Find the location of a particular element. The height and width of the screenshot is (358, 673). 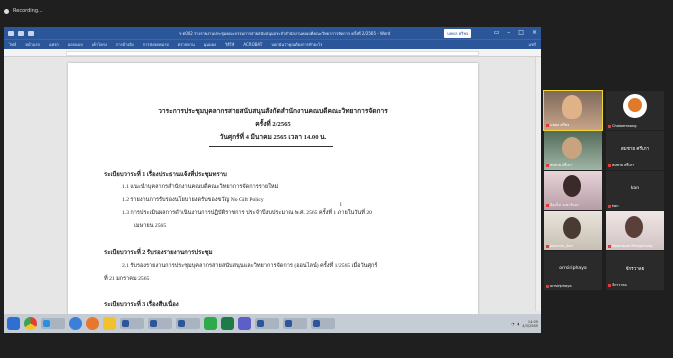

app-orange-icon is located at coordinates (92, 323).